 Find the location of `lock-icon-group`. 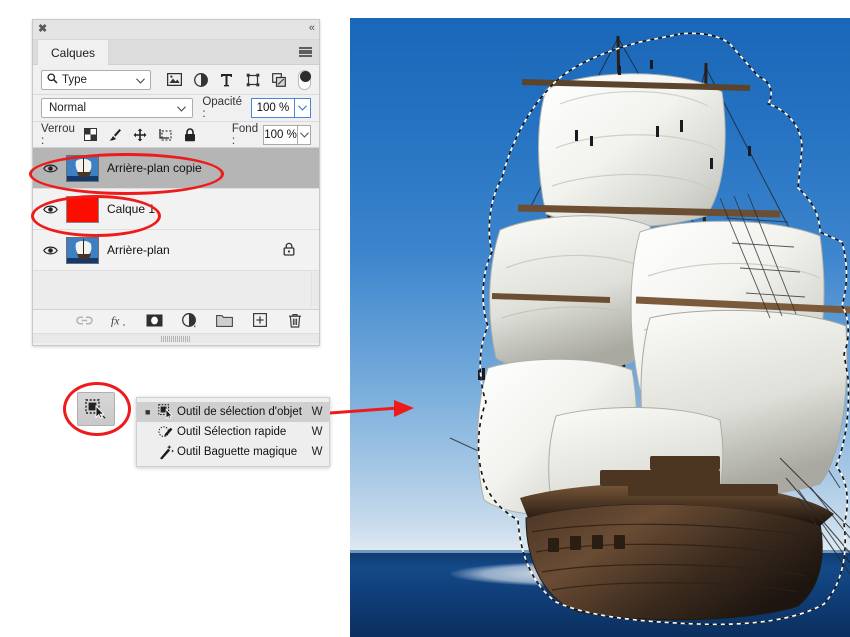

lock-icon-group is located at coordinates (140, 134).